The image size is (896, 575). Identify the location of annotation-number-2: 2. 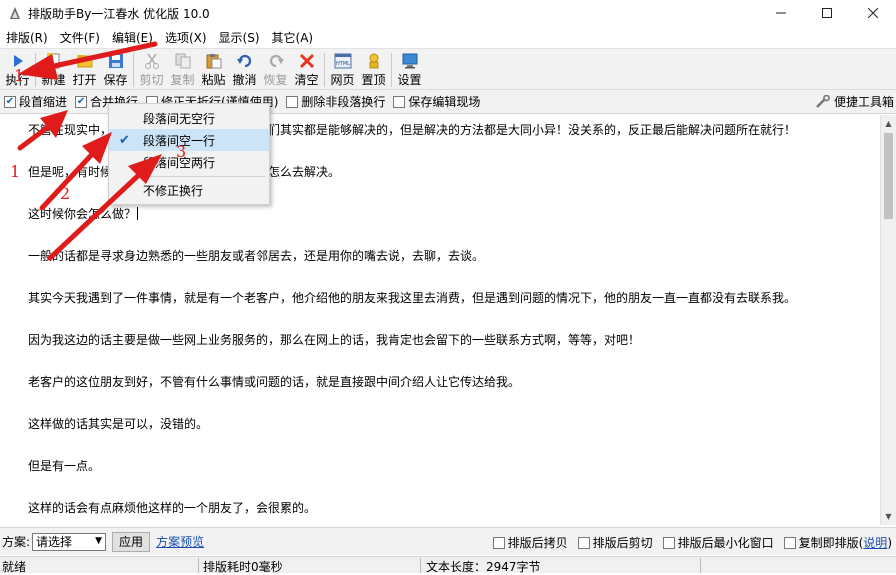
(65, 193).